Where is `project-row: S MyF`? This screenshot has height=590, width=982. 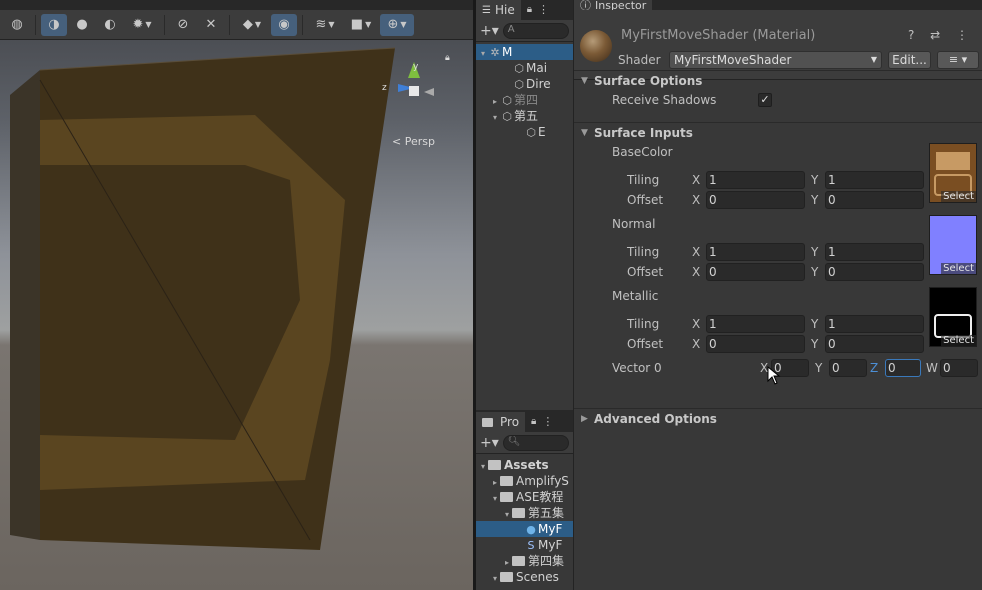 project-row: S MyF is located at coordinates (524, 545).